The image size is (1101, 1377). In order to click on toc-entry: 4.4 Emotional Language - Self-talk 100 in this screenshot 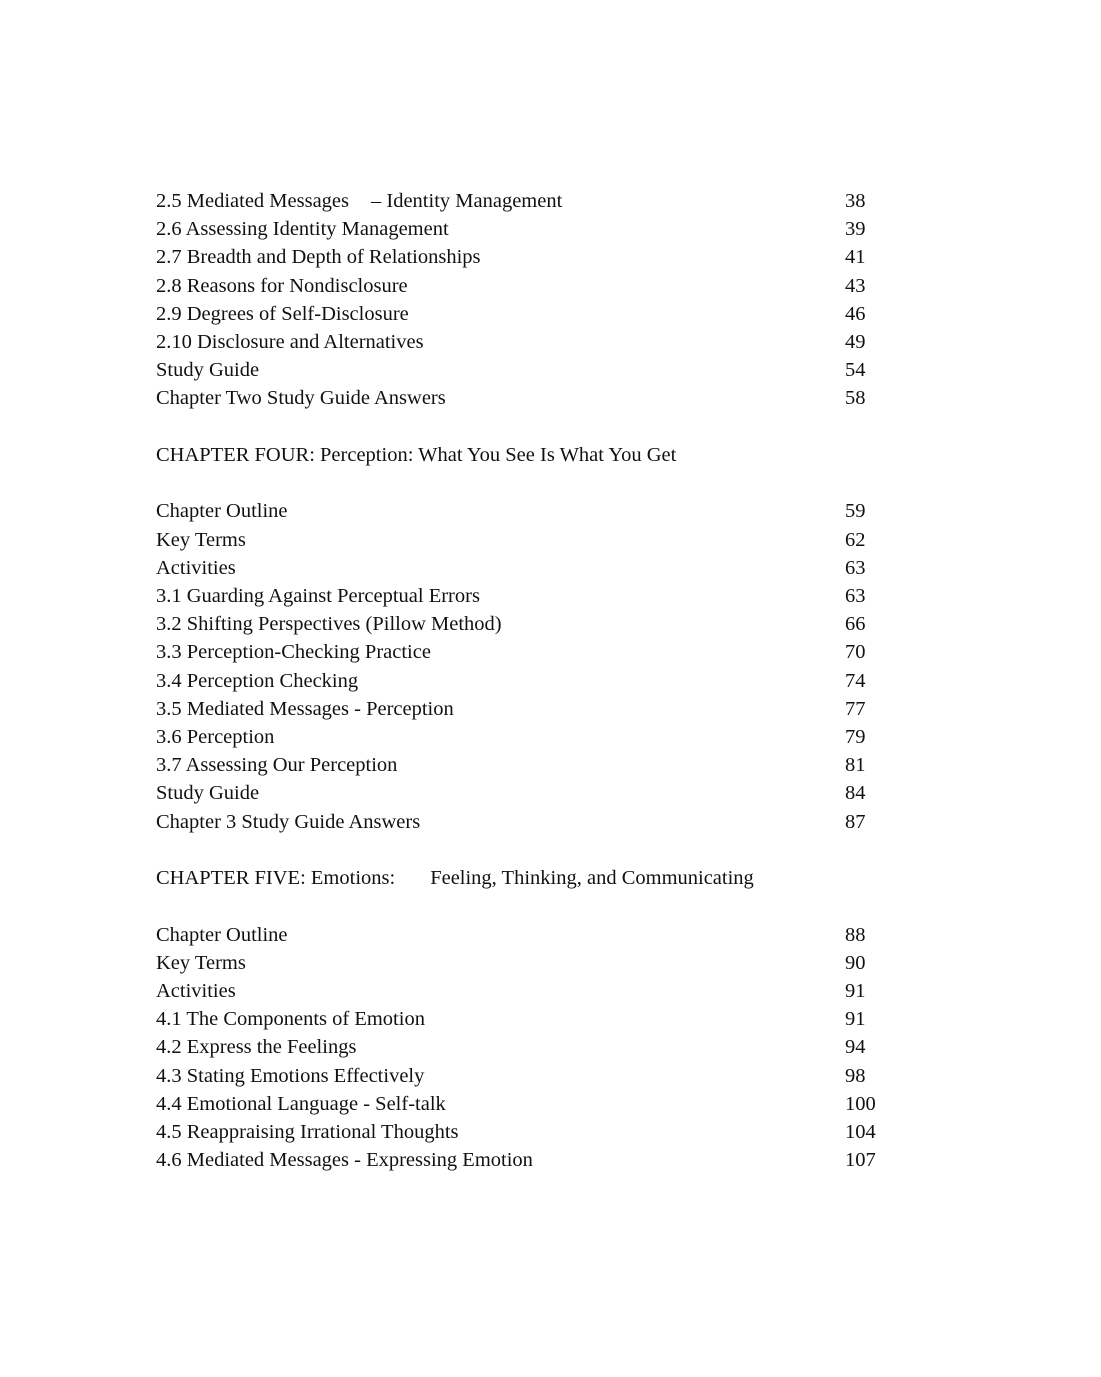, I will do `click(536, 1104)`.